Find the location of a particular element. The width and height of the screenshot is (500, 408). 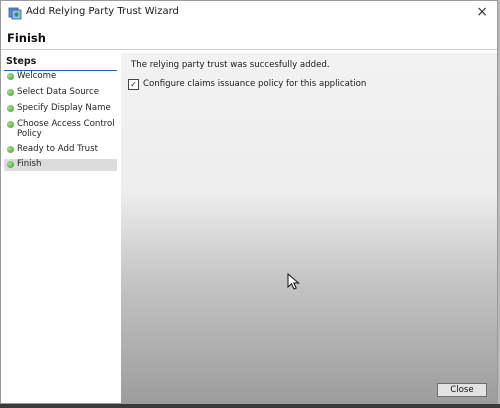

configure-claims-checkbox: ✓ is located at coordinates (133, 84).